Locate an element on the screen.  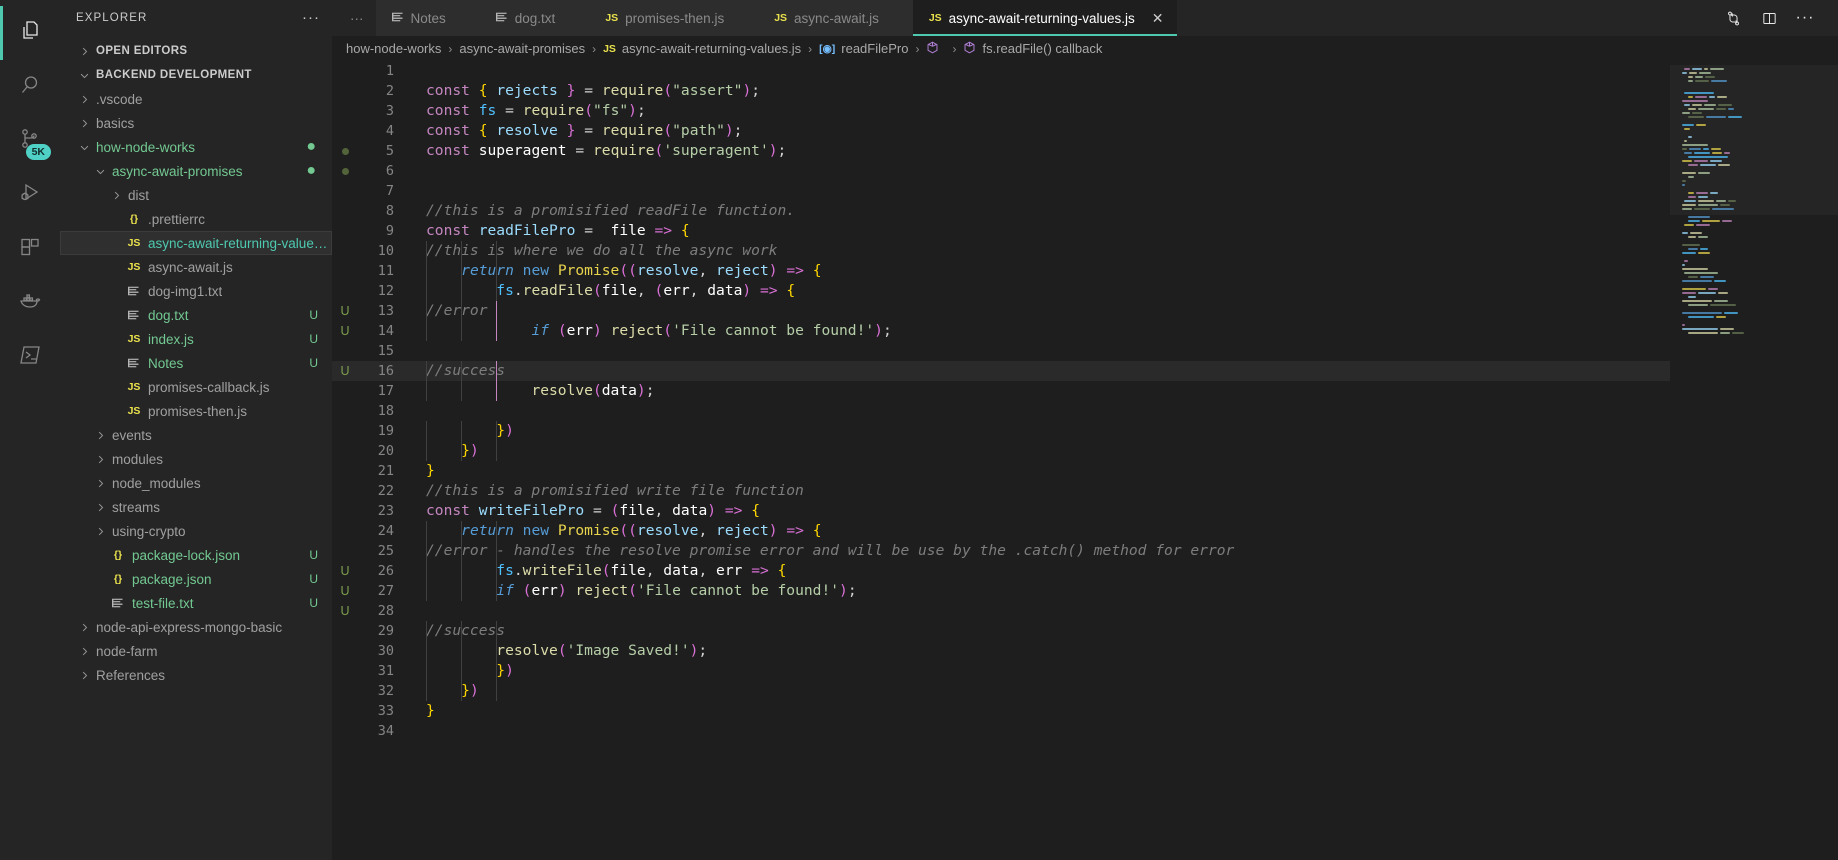
tree-folder-dist: dist is located at coordinates (196, 195).